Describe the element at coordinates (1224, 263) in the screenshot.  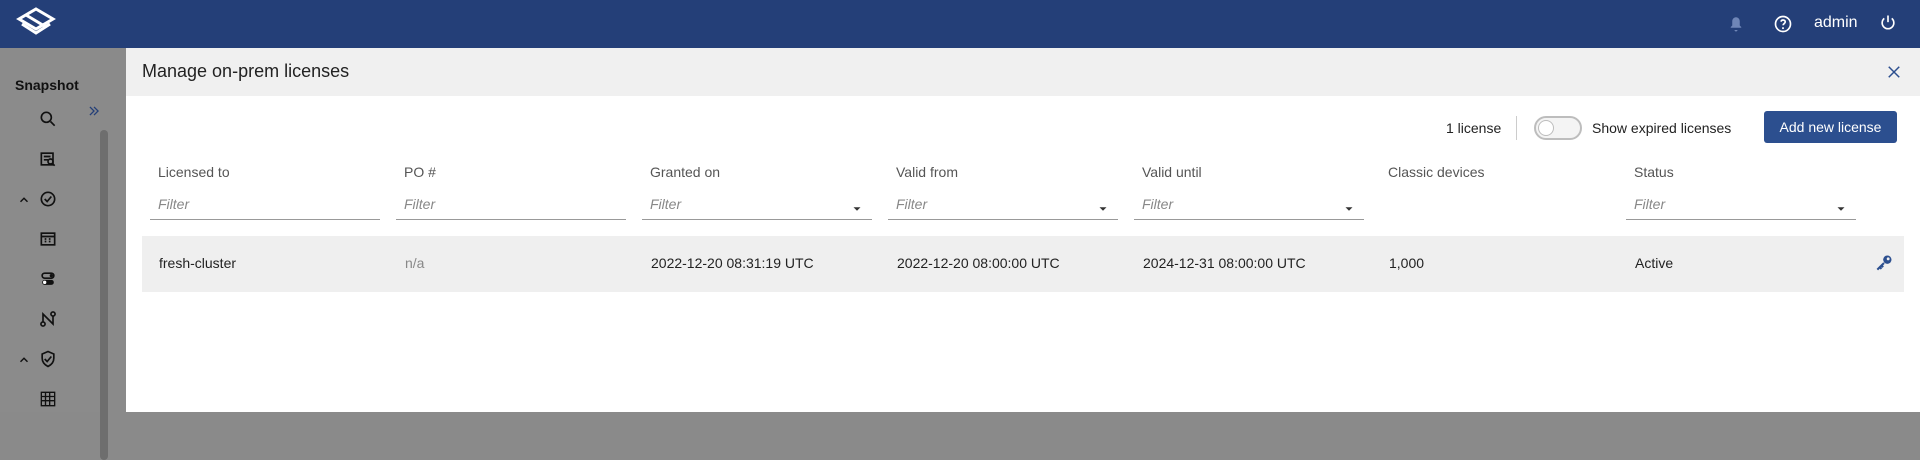
I see `cell-valid-until: 2024-12-31 08:00:00 UTC` at that location.